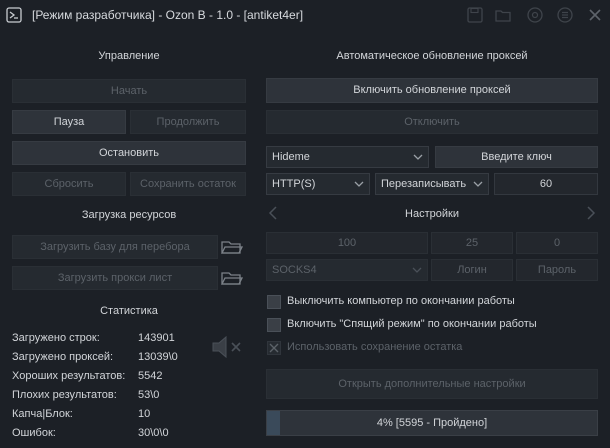  I want to click on stat-value: 10, so click(144, 414).